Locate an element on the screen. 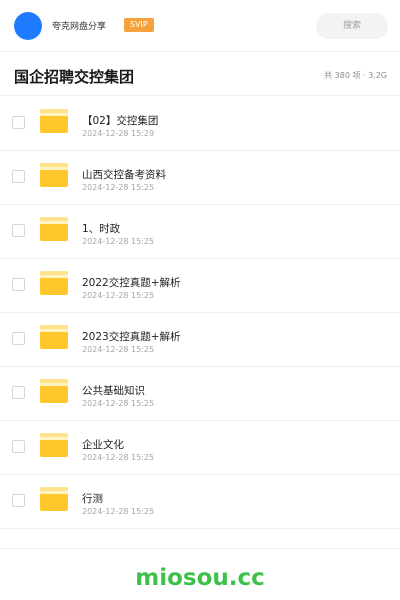 This screenshot has width=400, height=600. svip-badge: SVIP is located at coordinates (139, 25).